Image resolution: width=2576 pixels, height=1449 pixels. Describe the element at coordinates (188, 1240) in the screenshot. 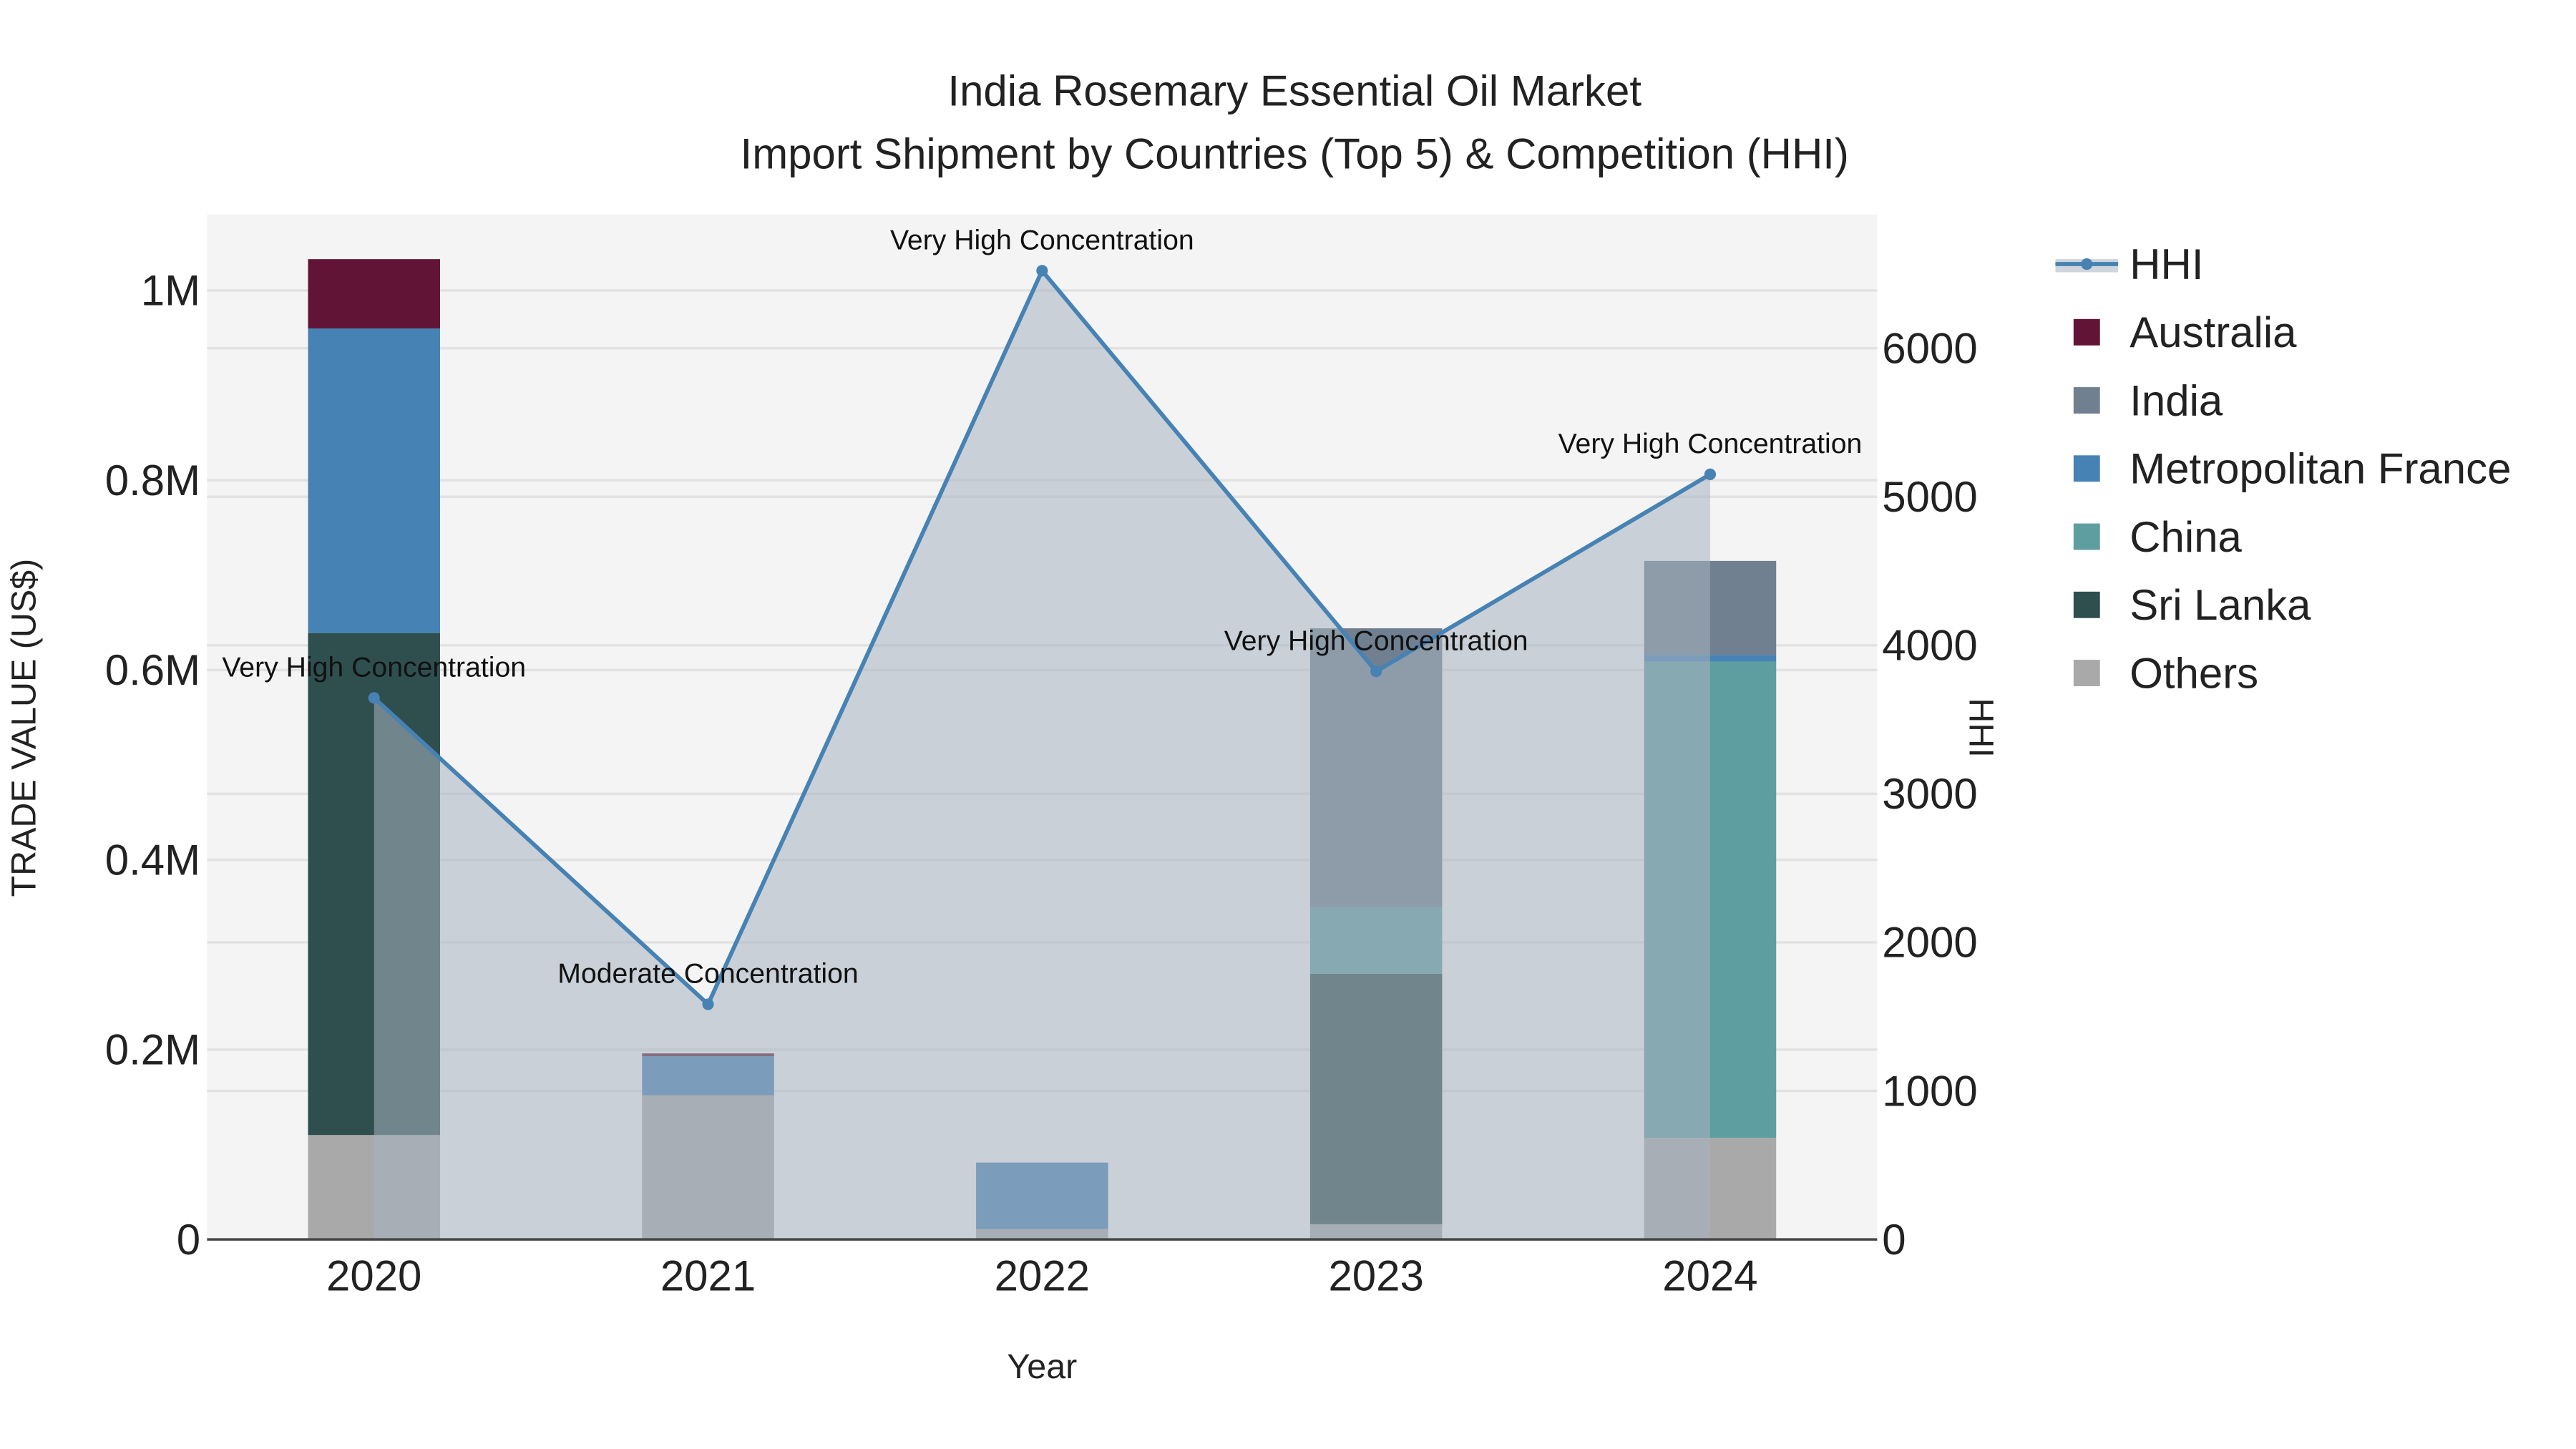

I see `y-tick-label: 0` at that location.